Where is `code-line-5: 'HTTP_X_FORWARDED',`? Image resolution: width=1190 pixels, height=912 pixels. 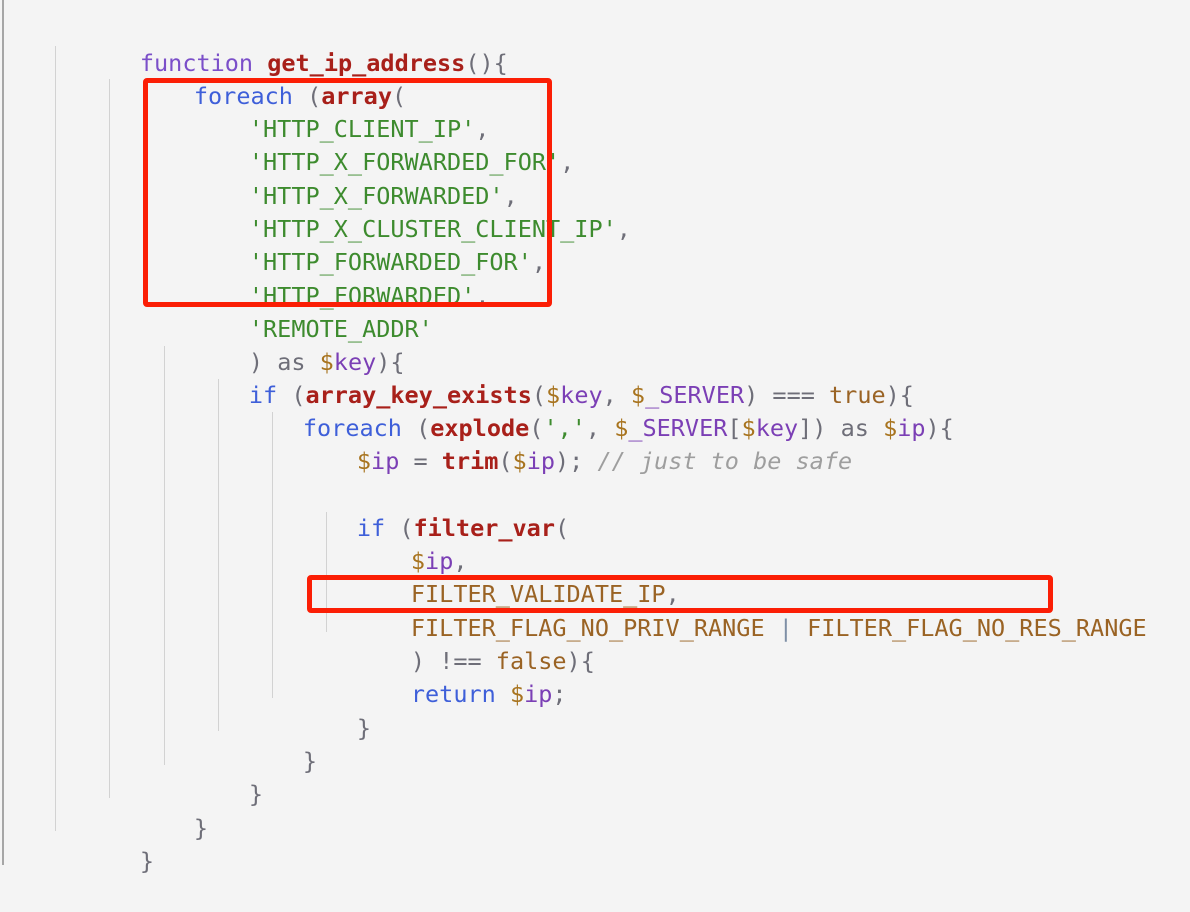
code-line-5: 'HTTP_X_FORWARDED', is located at coordinates (341, 178).